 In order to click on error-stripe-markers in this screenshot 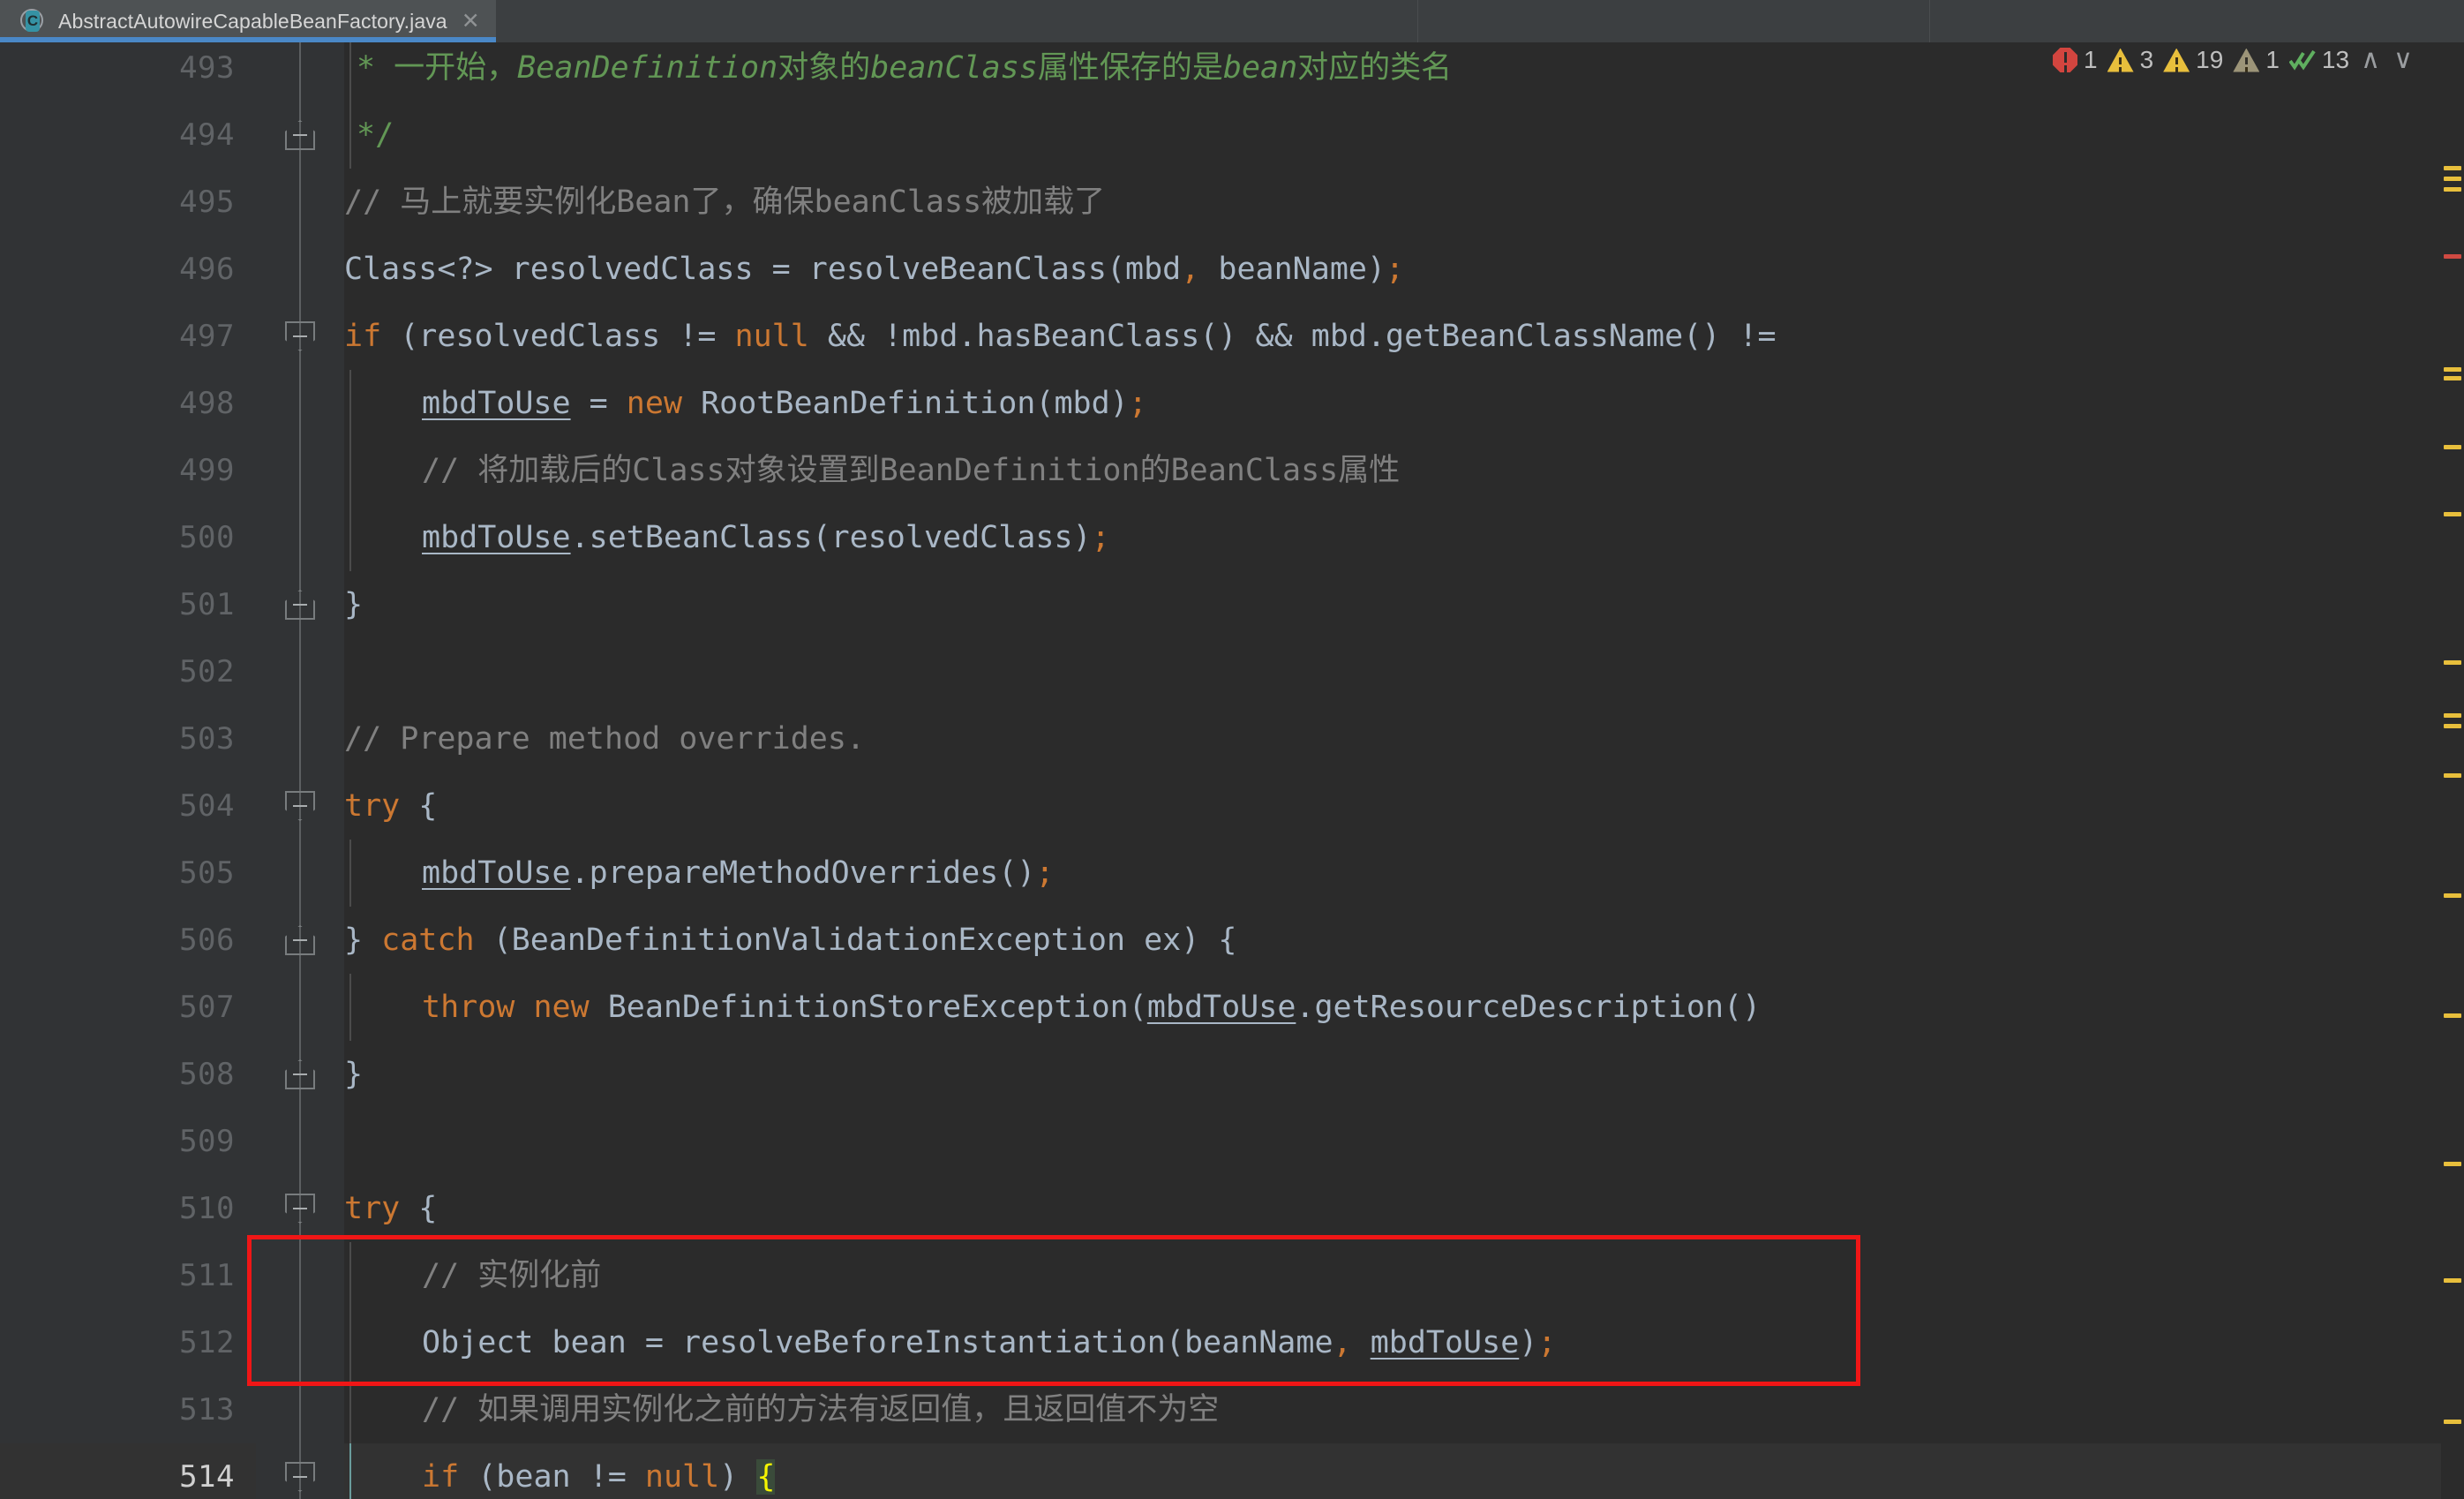, I will do `click(2452, 770)`.